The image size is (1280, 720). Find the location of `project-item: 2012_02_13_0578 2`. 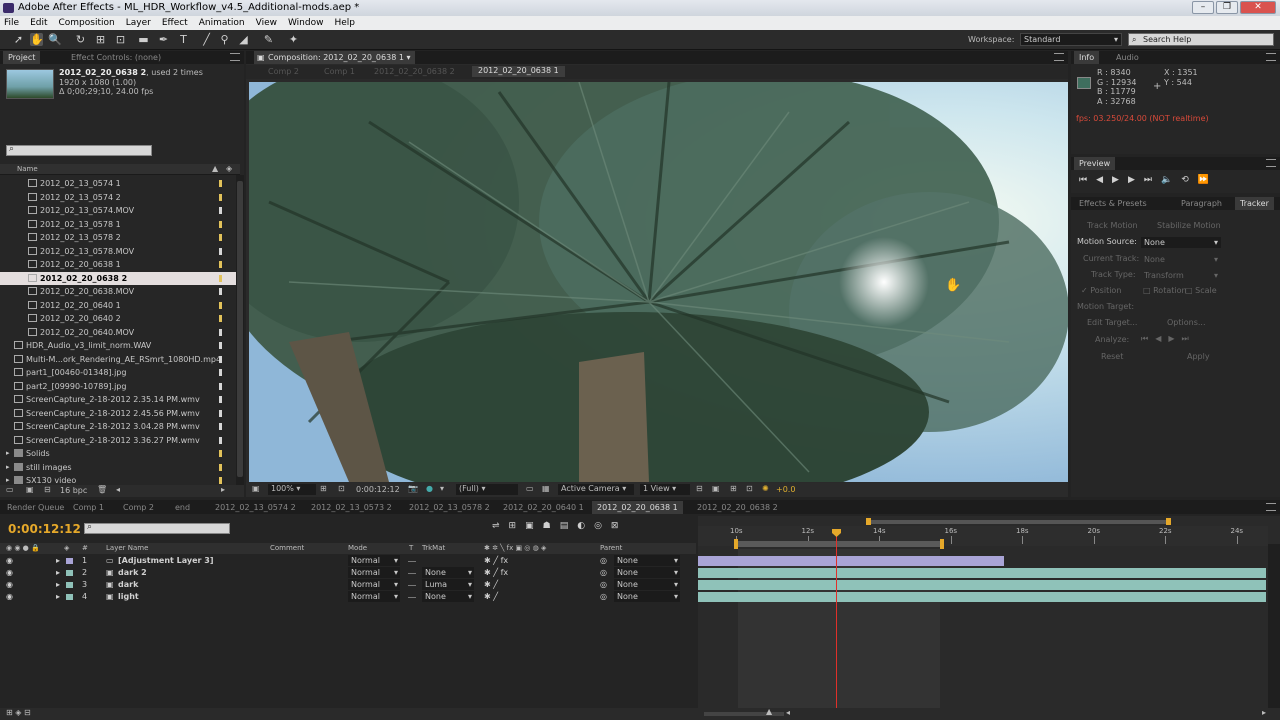

project-item: 2012_02_13_0578 2 is located at coordinates (118, 238).